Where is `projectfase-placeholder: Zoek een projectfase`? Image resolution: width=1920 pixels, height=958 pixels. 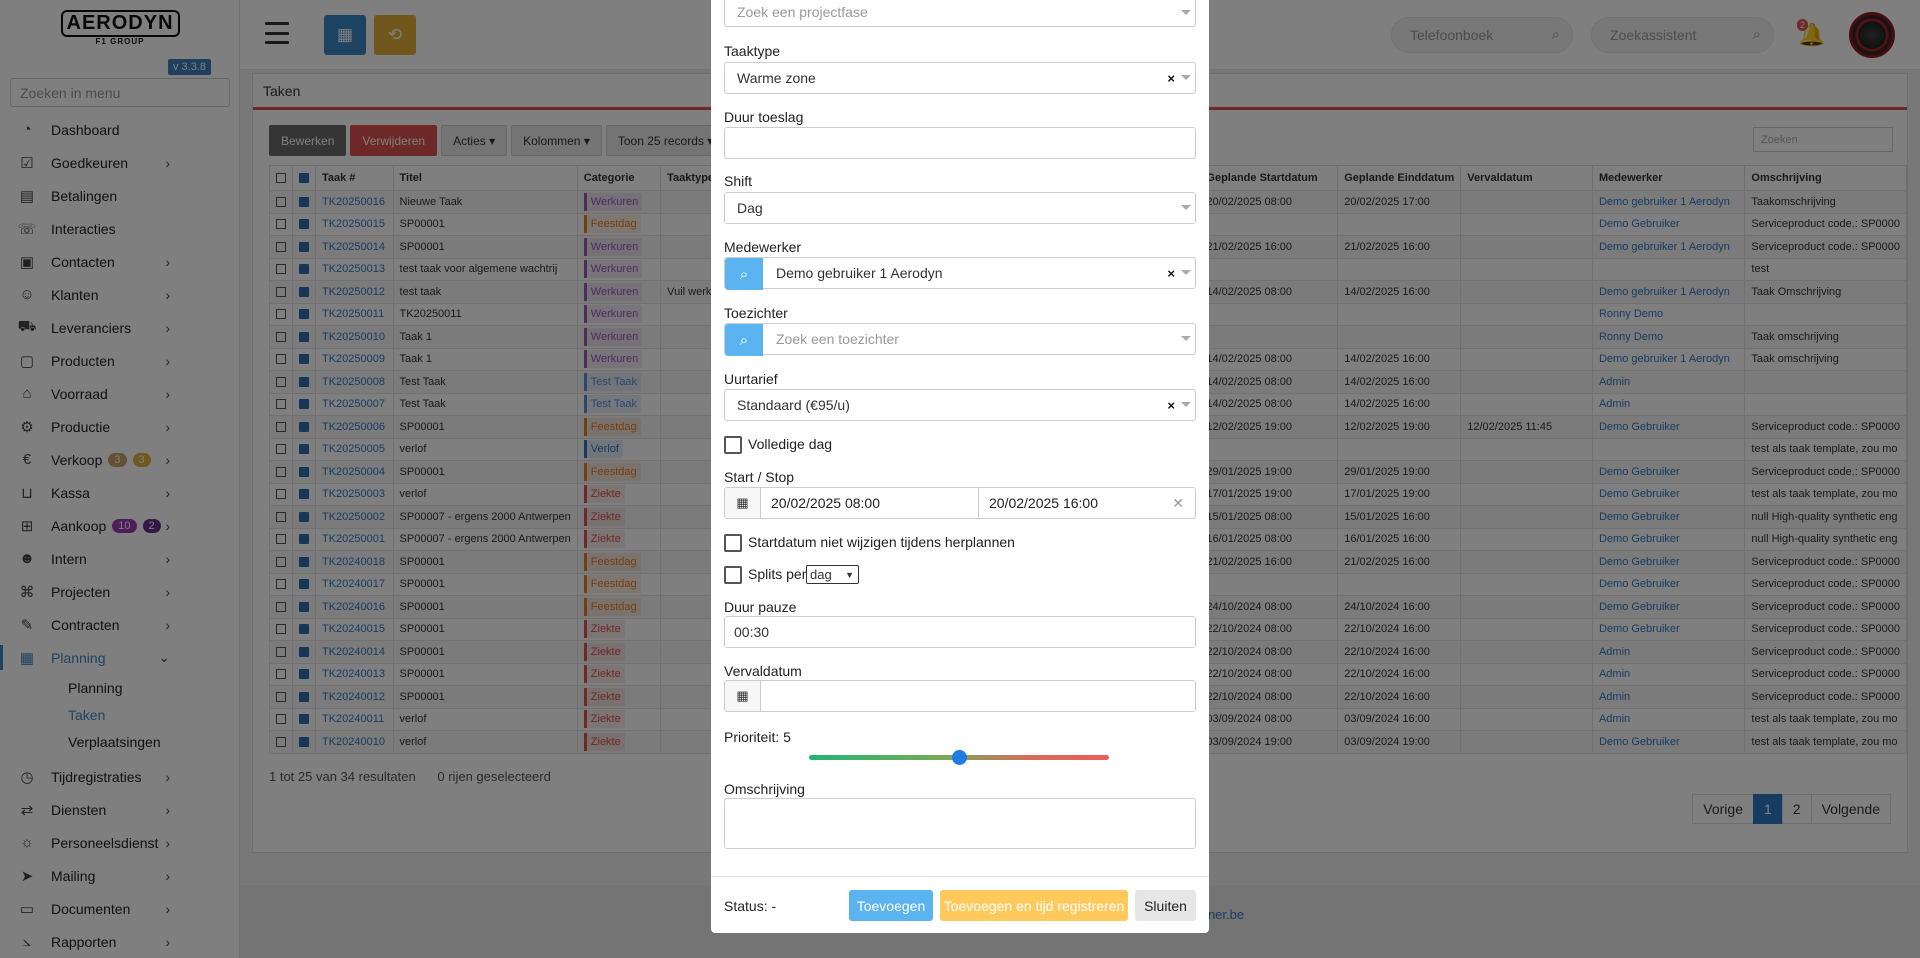
projectfase-placeholder: Zoek een projectfase is located at coordinates (802, 12).